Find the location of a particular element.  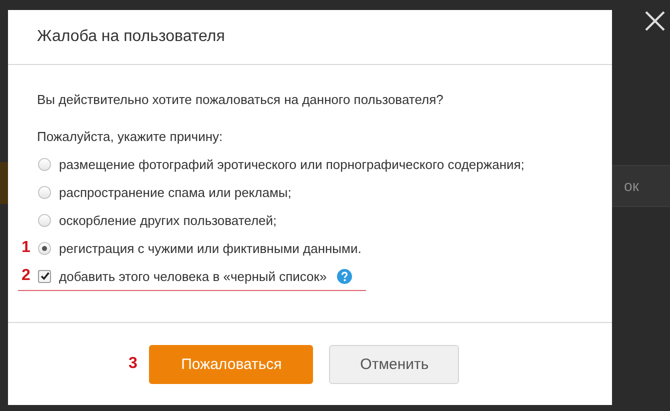

cancel-button: Отменить is located at coordinates (394, 364).